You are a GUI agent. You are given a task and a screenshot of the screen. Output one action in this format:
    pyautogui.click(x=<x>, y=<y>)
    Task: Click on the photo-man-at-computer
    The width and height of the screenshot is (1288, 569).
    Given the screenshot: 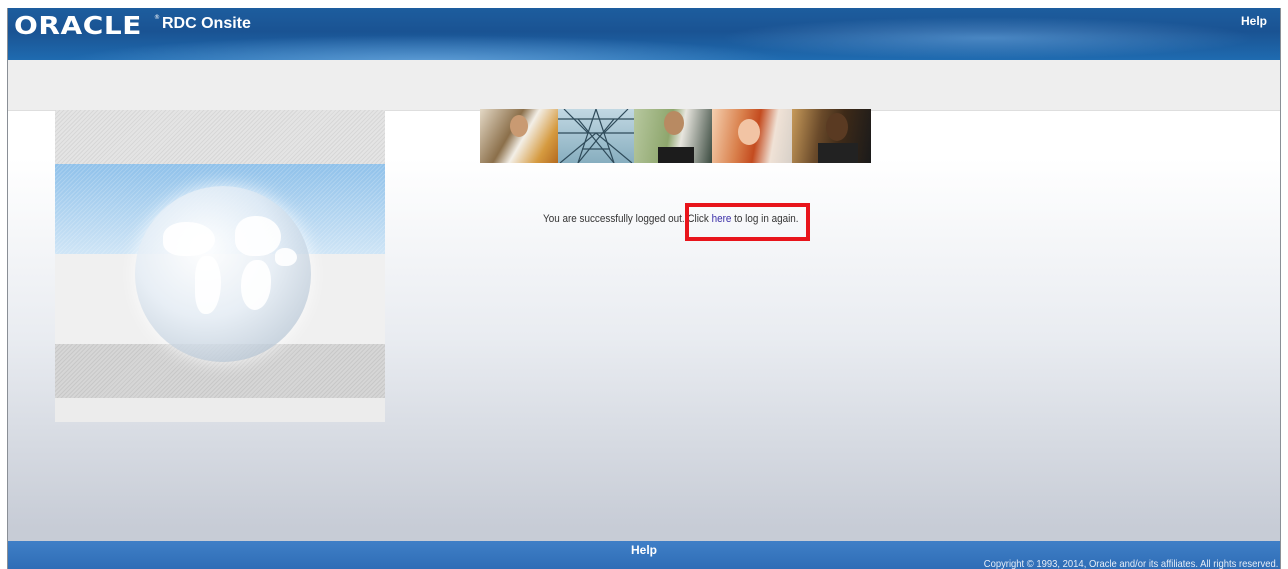 What is the action you would take?
    pyautogui.click(x=673, y=136)
    